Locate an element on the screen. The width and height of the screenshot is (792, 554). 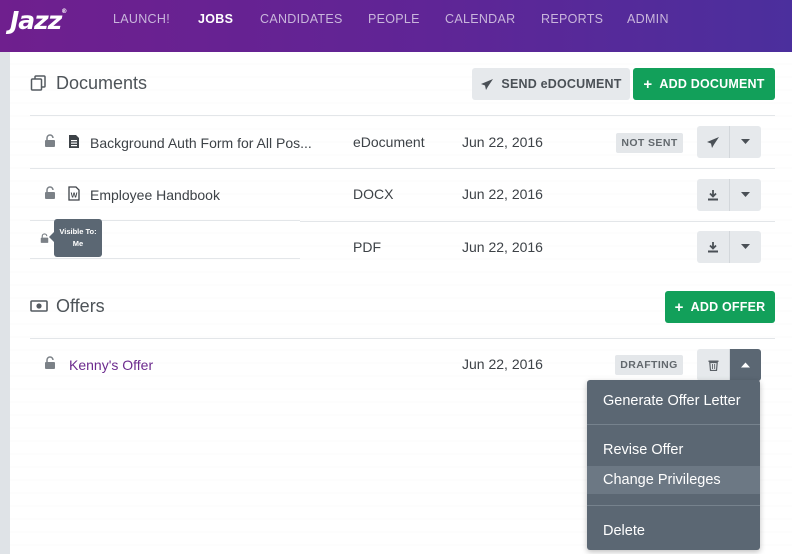
jazz-logo: Jazz® is located at coordinates (38, 20).